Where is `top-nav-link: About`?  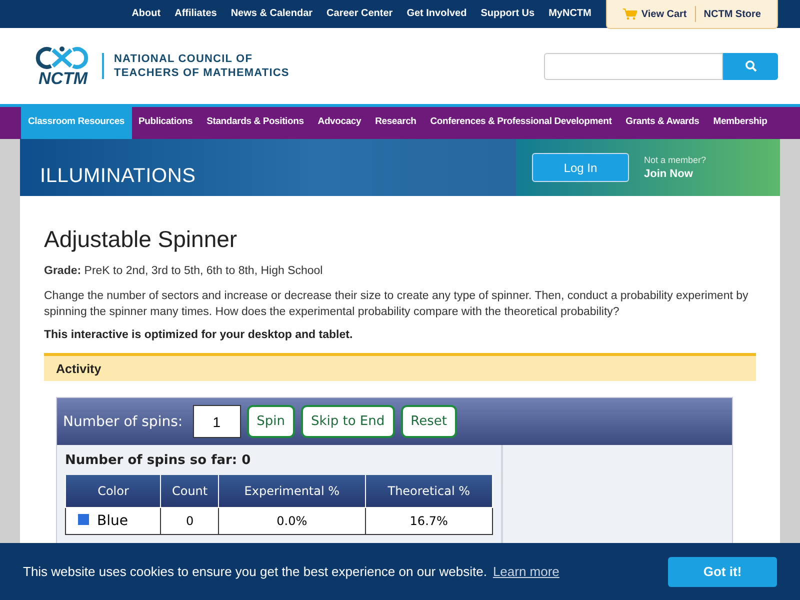
top-nav-link: About is located at coordinates (146, 14).